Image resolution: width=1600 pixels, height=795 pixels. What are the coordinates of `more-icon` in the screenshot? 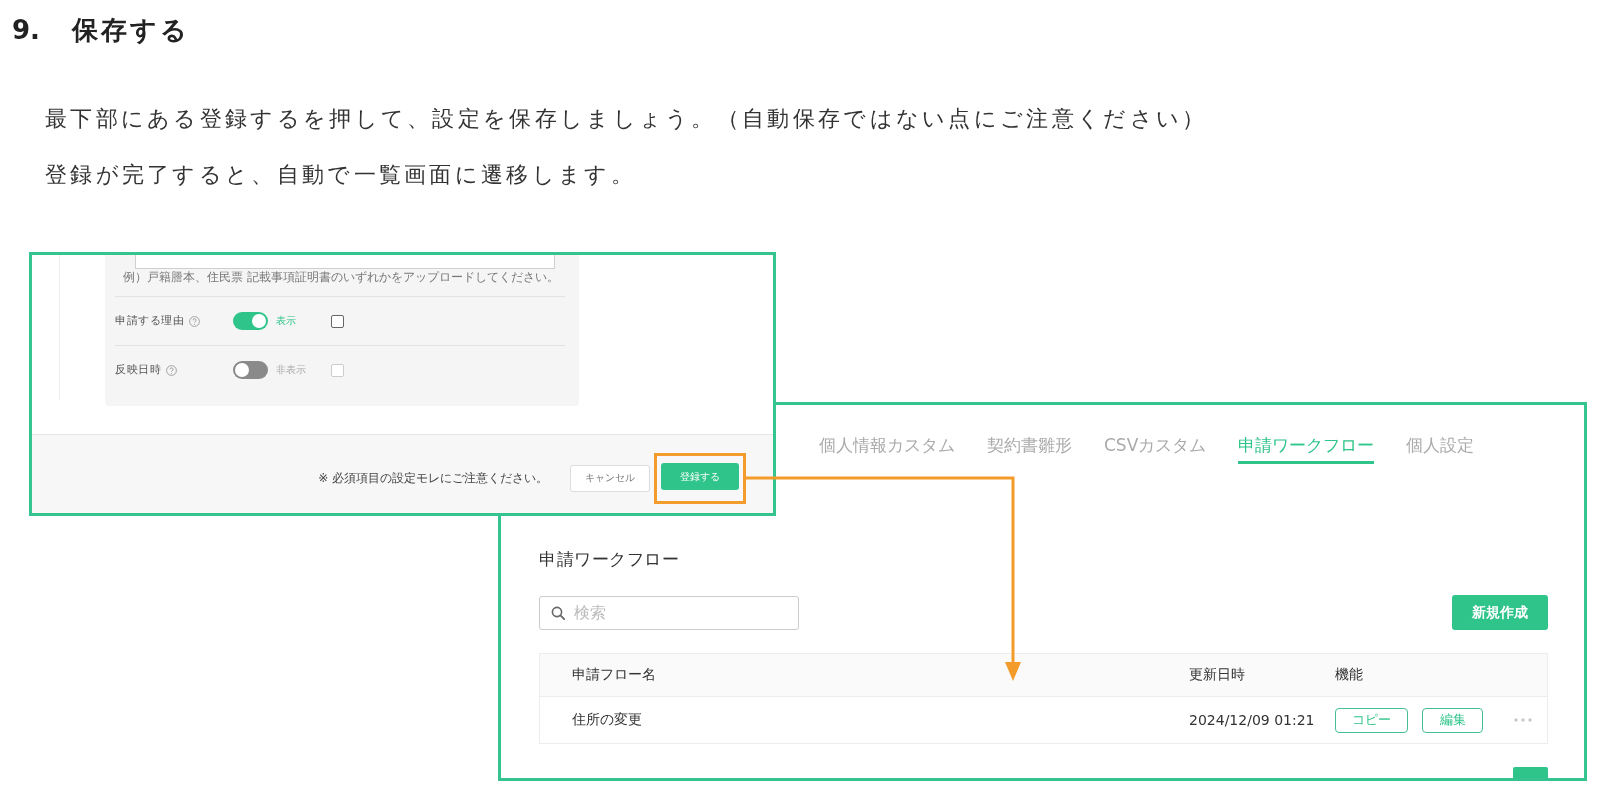 It's located at (1523, 720).